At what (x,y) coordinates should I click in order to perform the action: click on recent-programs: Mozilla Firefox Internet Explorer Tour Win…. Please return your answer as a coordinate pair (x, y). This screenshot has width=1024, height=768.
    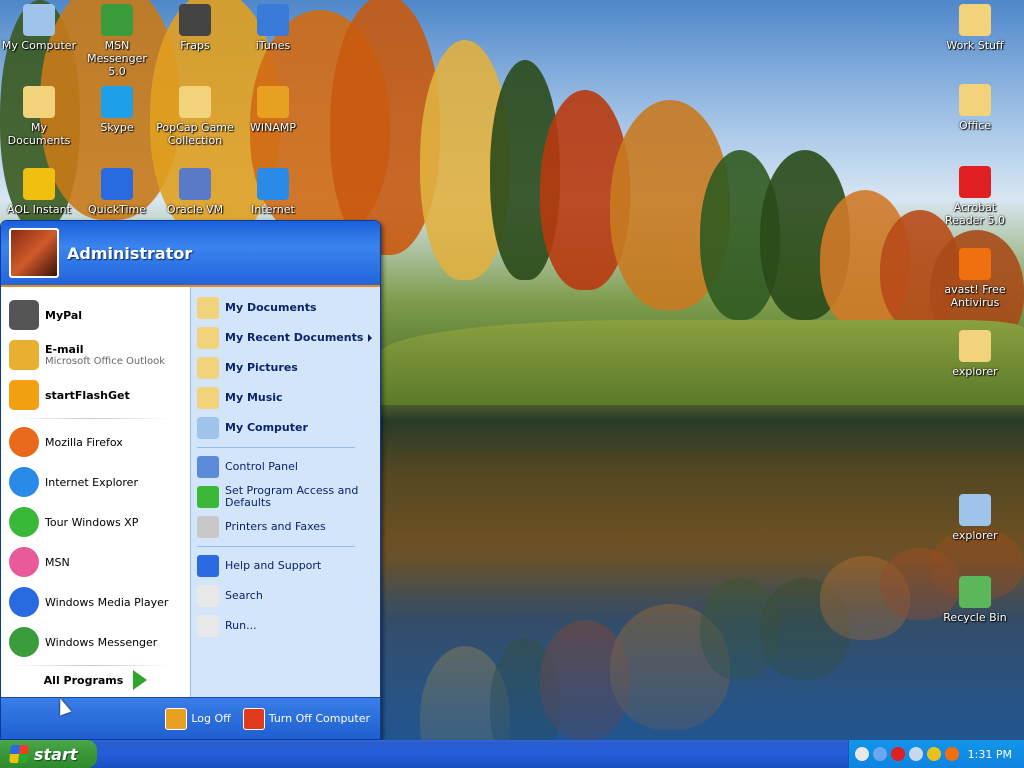
    Looking at the image, I should click on (95, 542).